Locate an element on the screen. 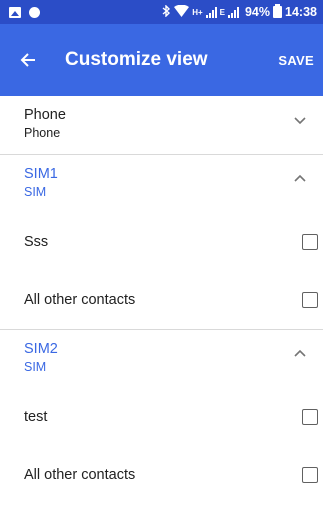 The image size is (323, 515). list-item: test is located at coordinates (161, 417).